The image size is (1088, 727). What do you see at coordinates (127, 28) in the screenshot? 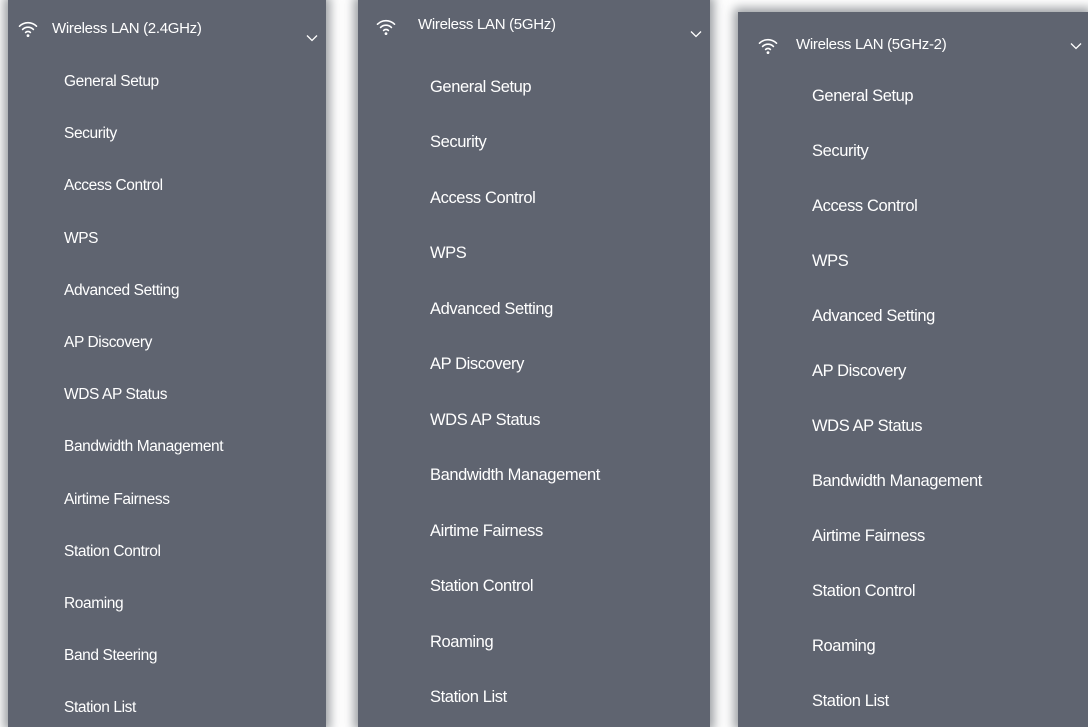
I see `panel-title: Wireless LAN (2.4GHz)` at bounding box center [127, 28].